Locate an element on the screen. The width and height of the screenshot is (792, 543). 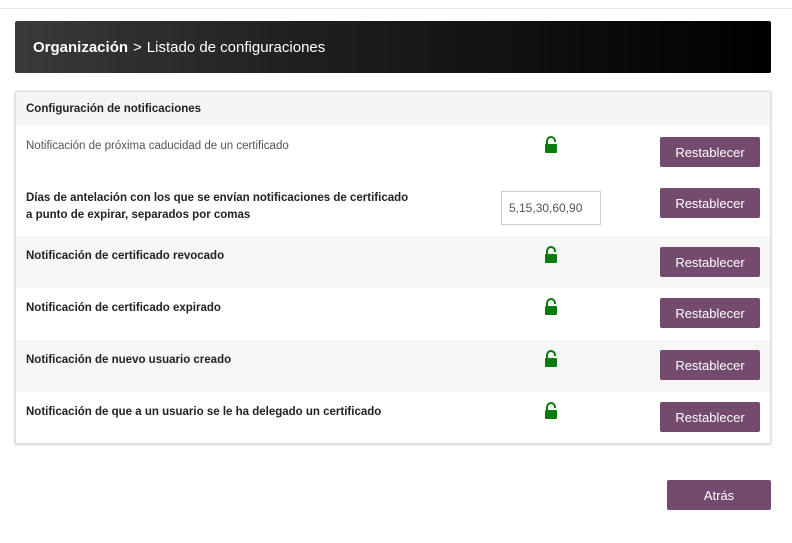
setting-label: Notificación de nuevo usuario creado is located at coordinates (129, 360).